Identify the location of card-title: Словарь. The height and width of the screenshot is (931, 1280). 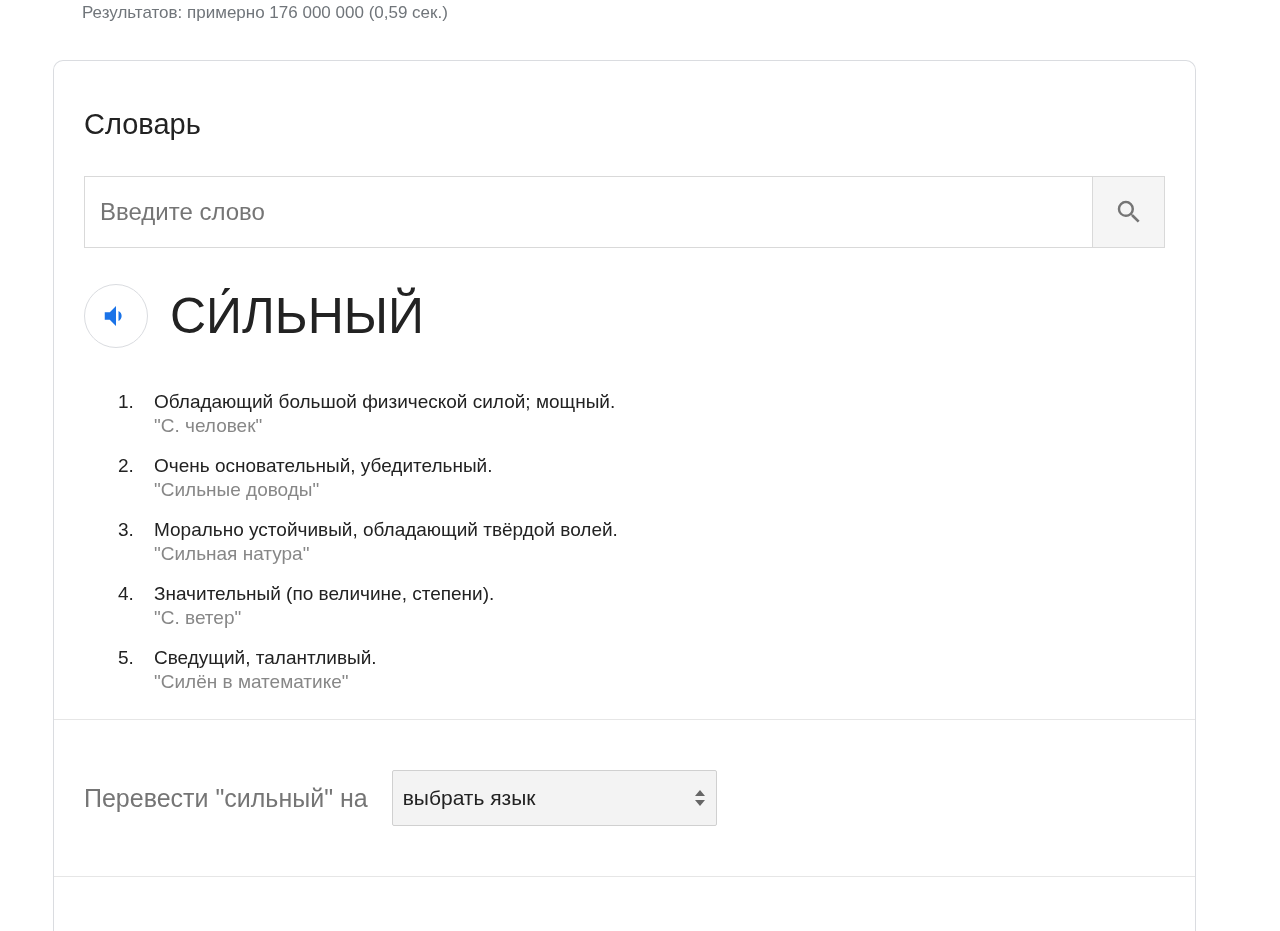
(143, 124).